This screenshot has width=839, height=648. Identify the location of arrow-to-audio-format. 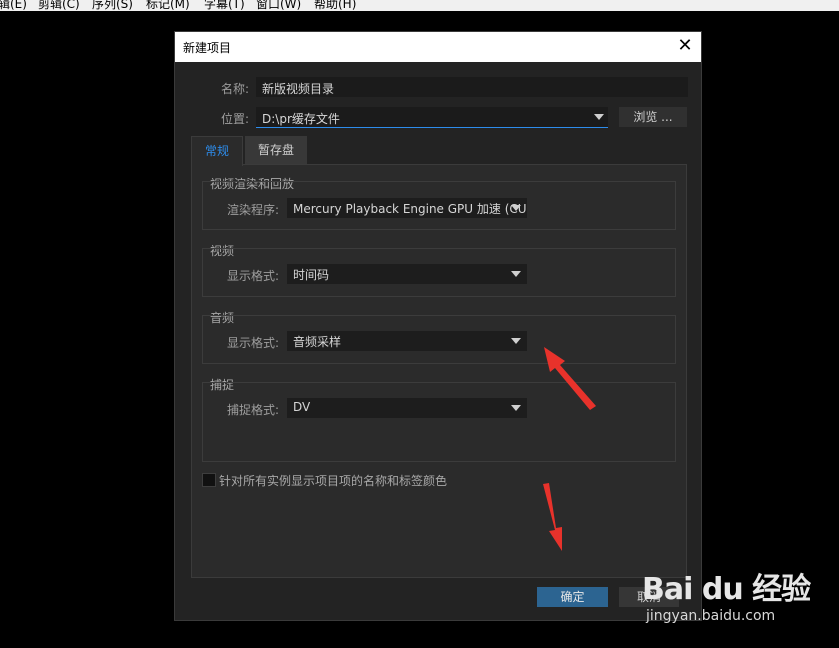
(570, 378).